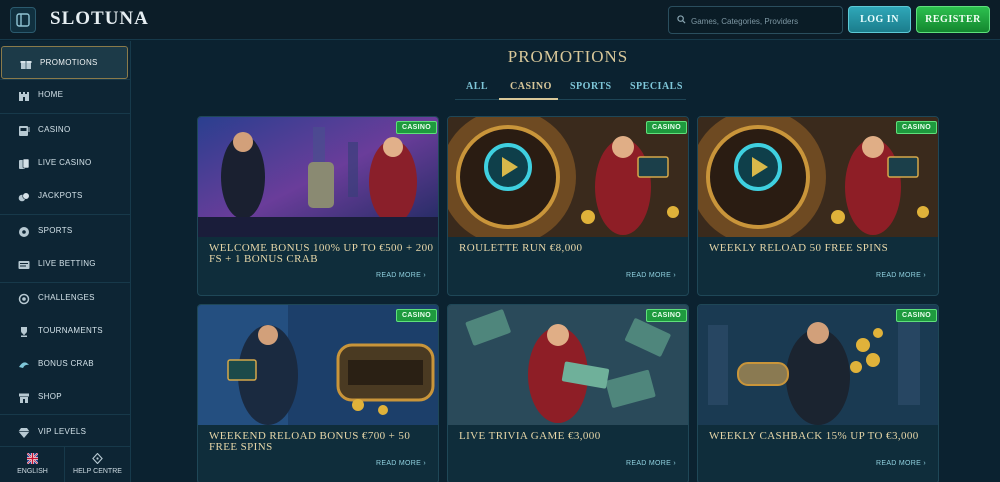 Image resolution: width=1000 pixels, height=482 pixels. What do you see at coordinates (97, 471) in the screenshot?
I see `help-label: HELP CENTRE` at bounding box center [97, 471].